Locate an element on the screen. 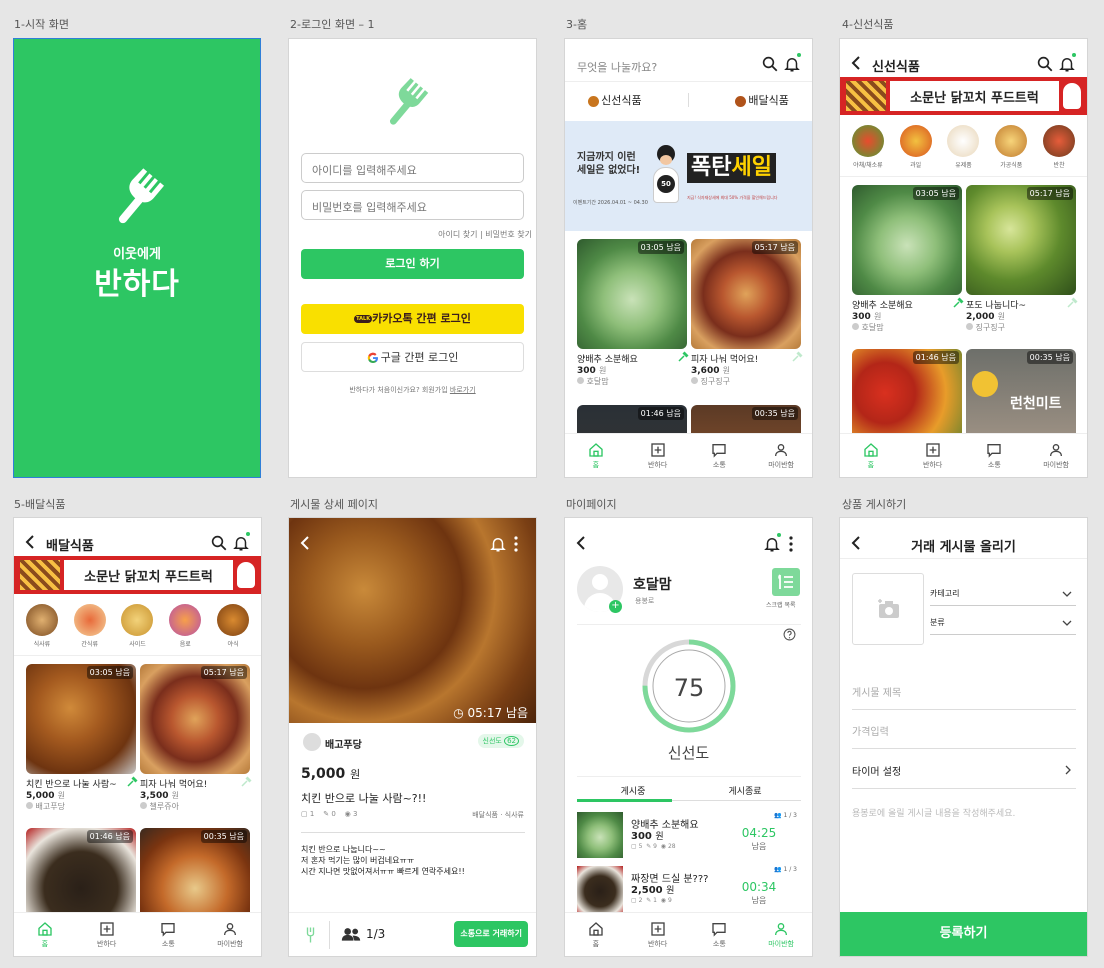  time-badge: 01:46 남음 is located at coordinates (660, 413).